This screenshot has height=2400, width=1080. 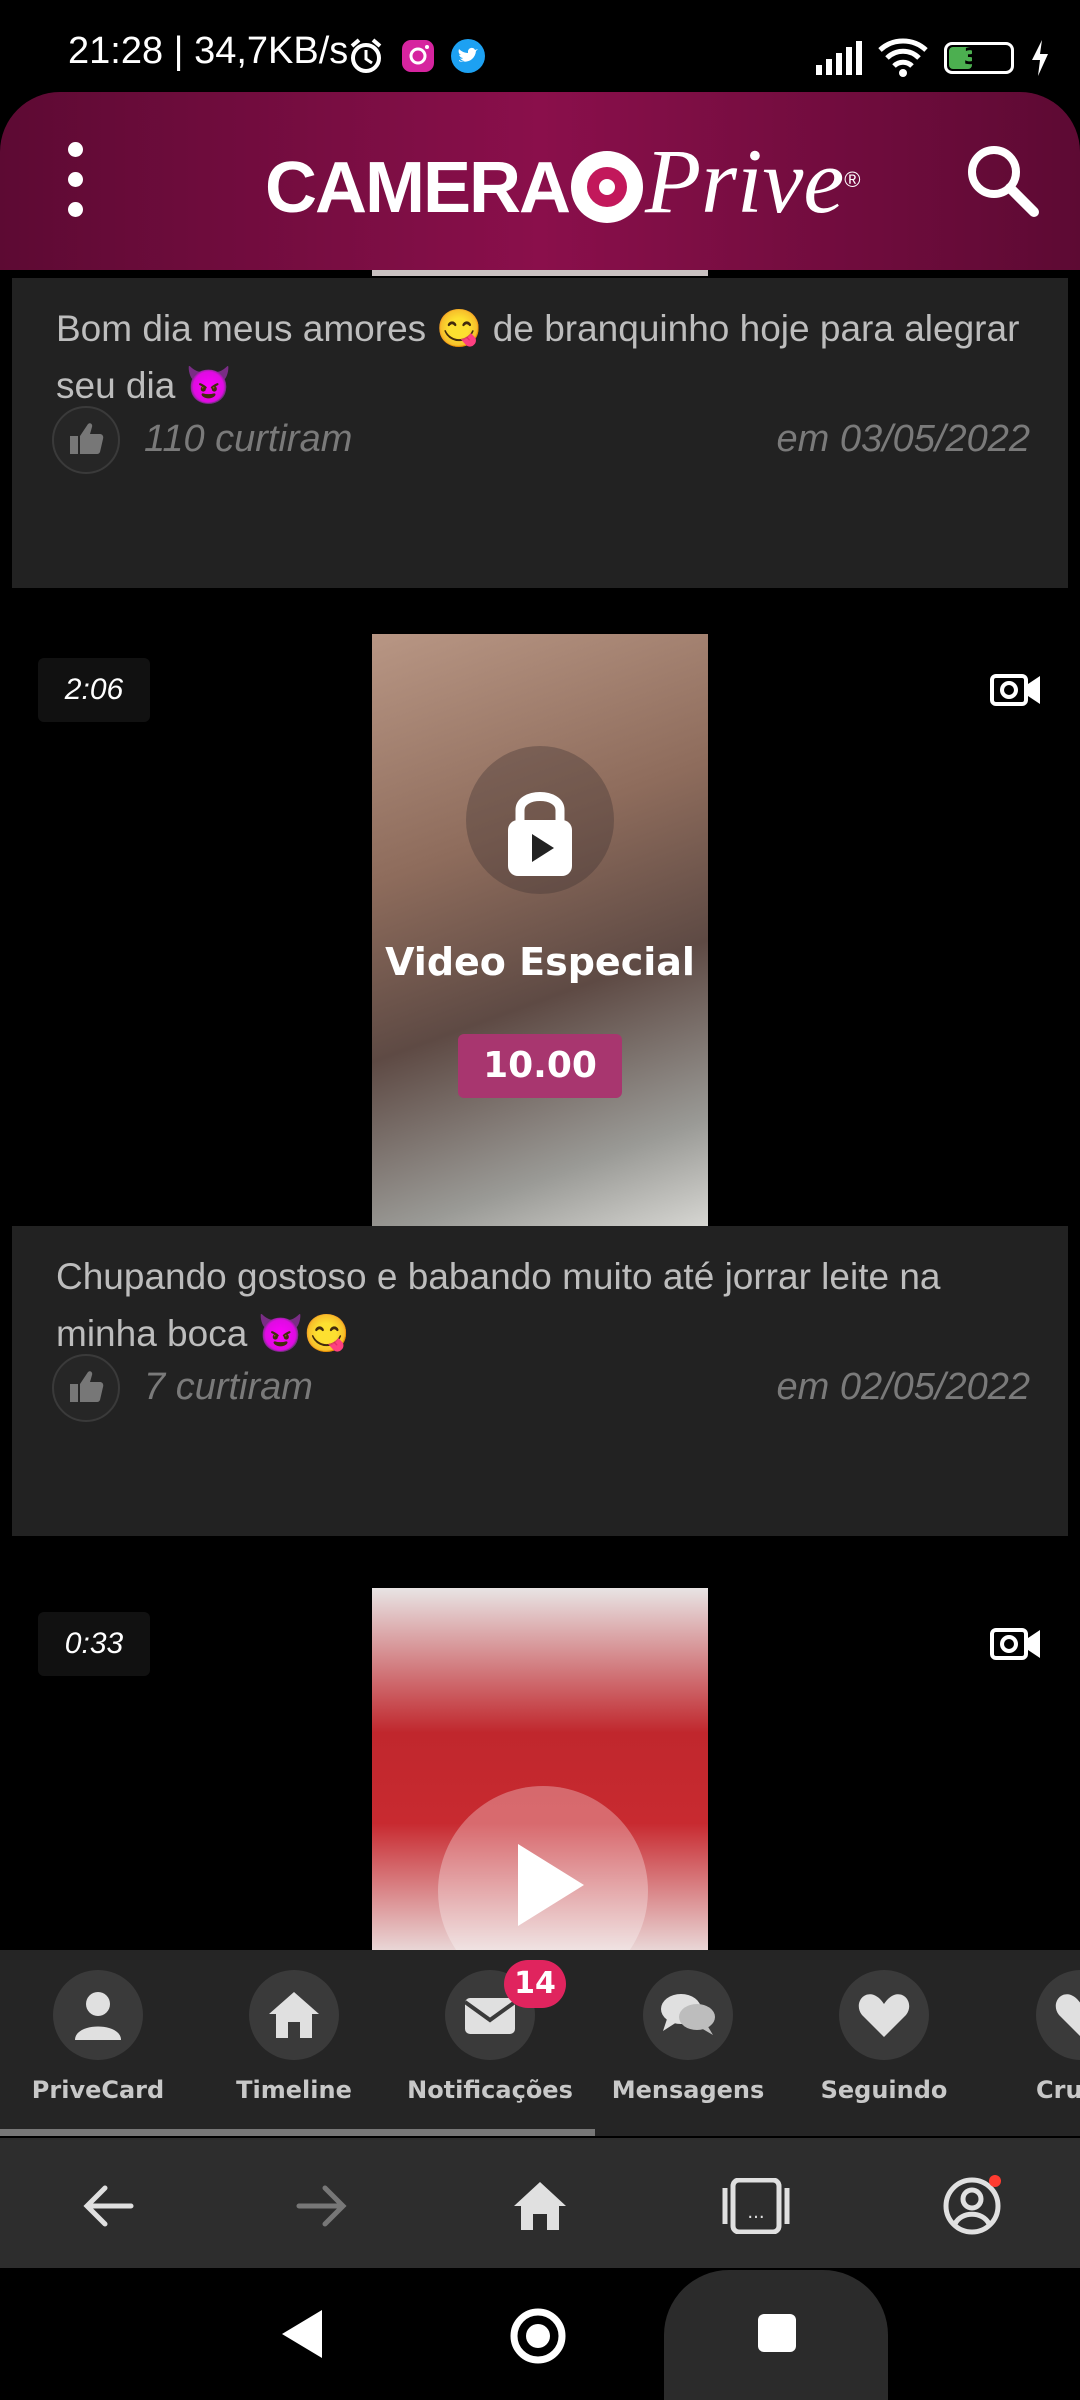 What do you see at coordinates (972, 2206) in the screenshot?
I see `account-icon` at bounding box center [972, 2206].